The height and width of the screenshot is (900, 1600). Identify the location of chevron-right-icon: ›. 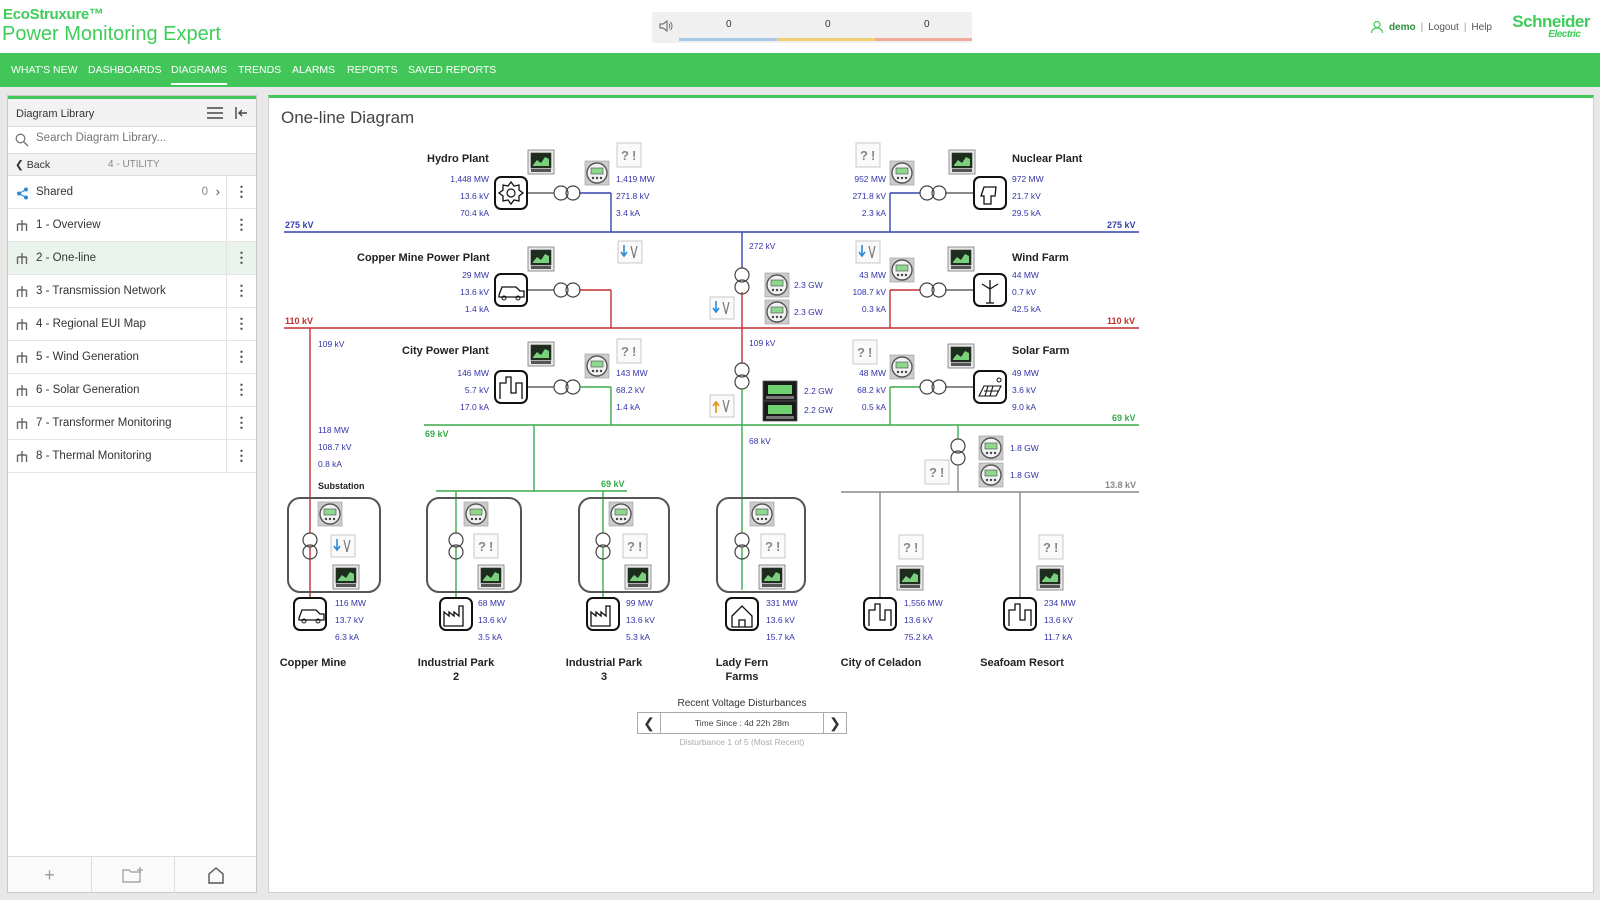
(218, 191).